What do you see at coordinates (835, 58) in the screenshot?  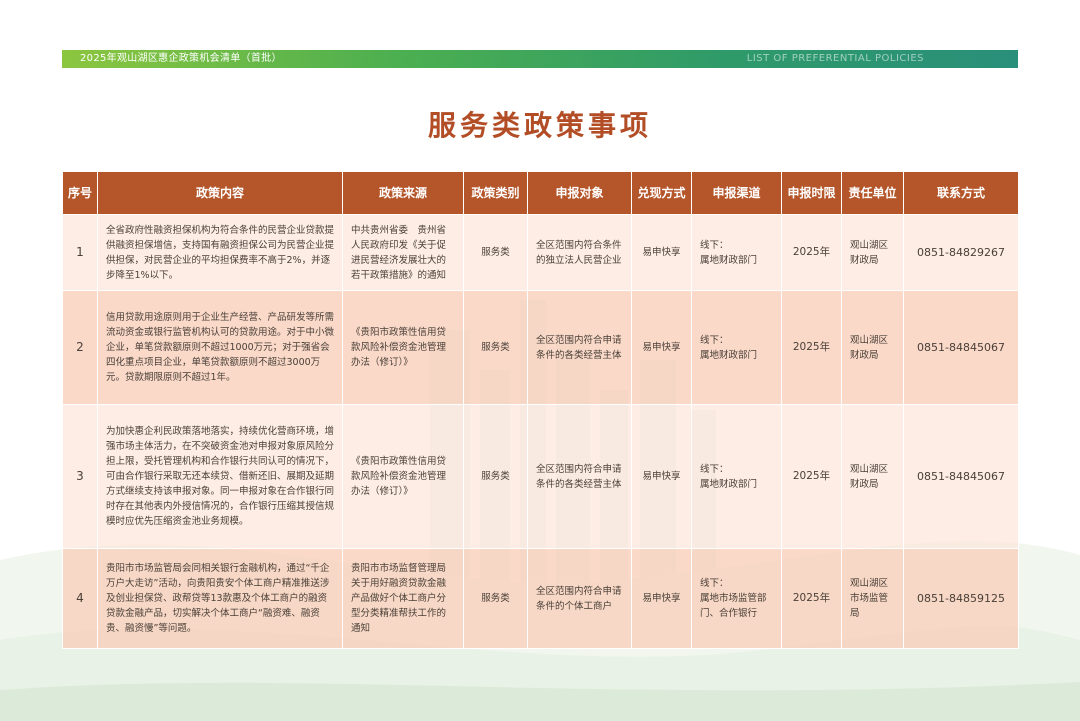 I see `document-header-subtitle: LIST OF PREFERENTIAL POLICIES` at bounding box center [835, 58].